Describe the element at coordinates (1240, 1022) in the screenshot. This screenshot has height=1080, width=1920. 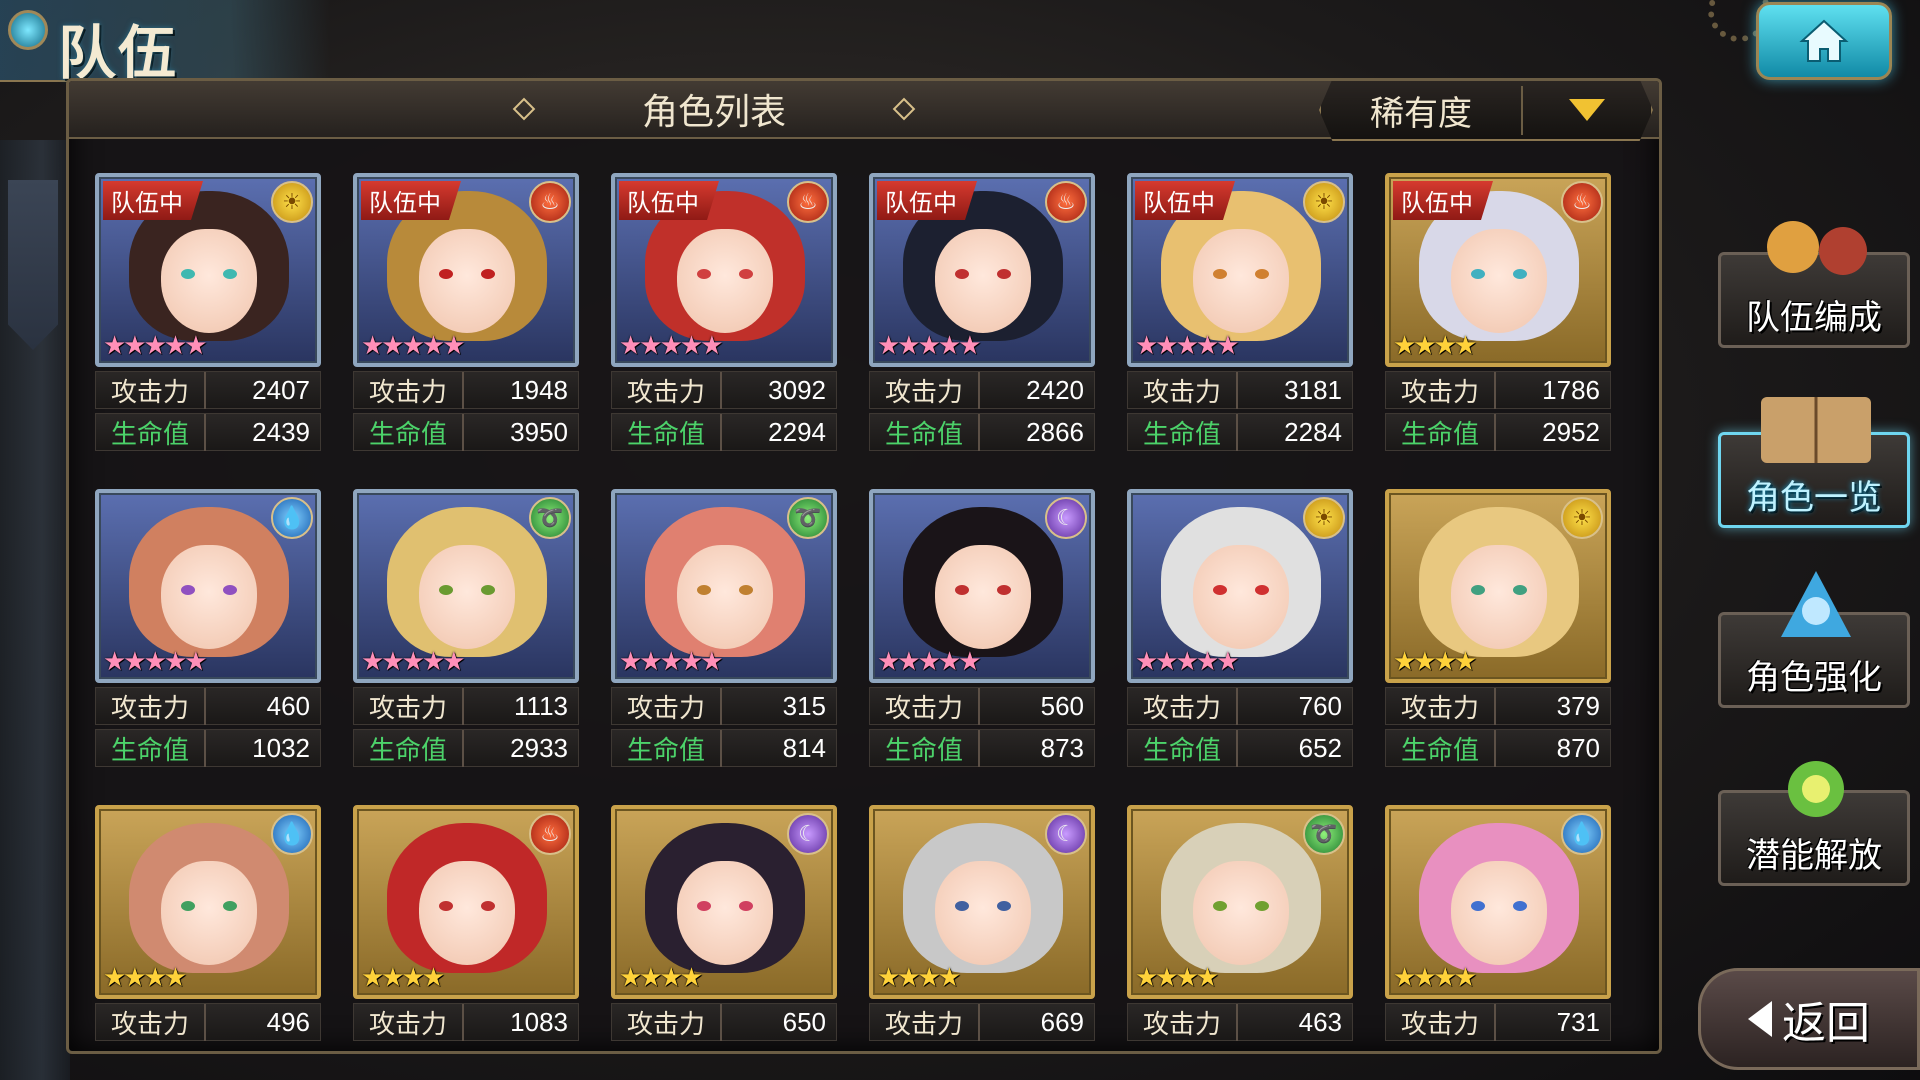
I see `attack-stat: 攻击力 463` at that location.